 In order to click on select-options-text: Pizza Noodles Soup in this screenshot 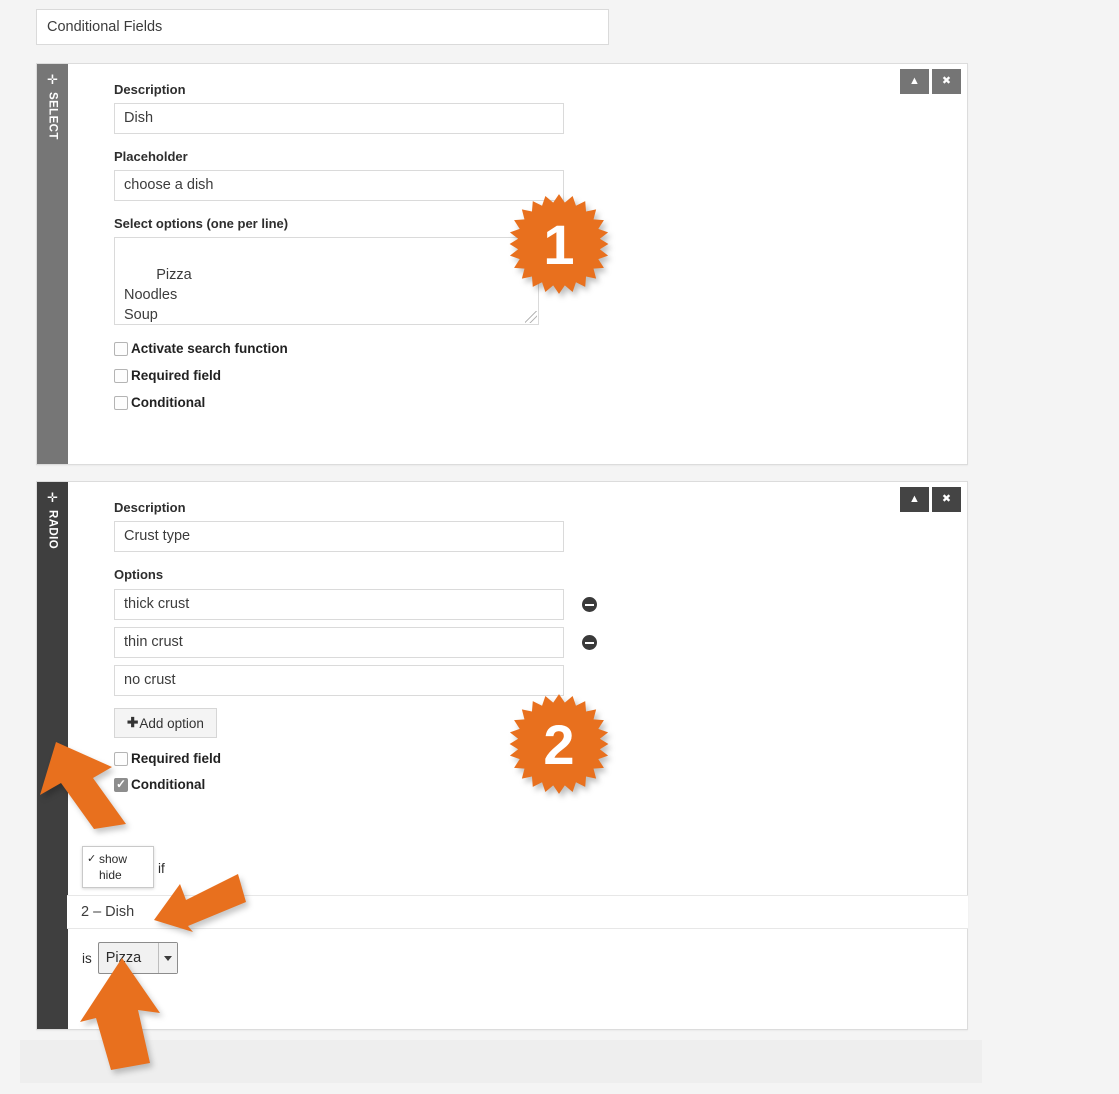, I will do `click(158, 295)`.